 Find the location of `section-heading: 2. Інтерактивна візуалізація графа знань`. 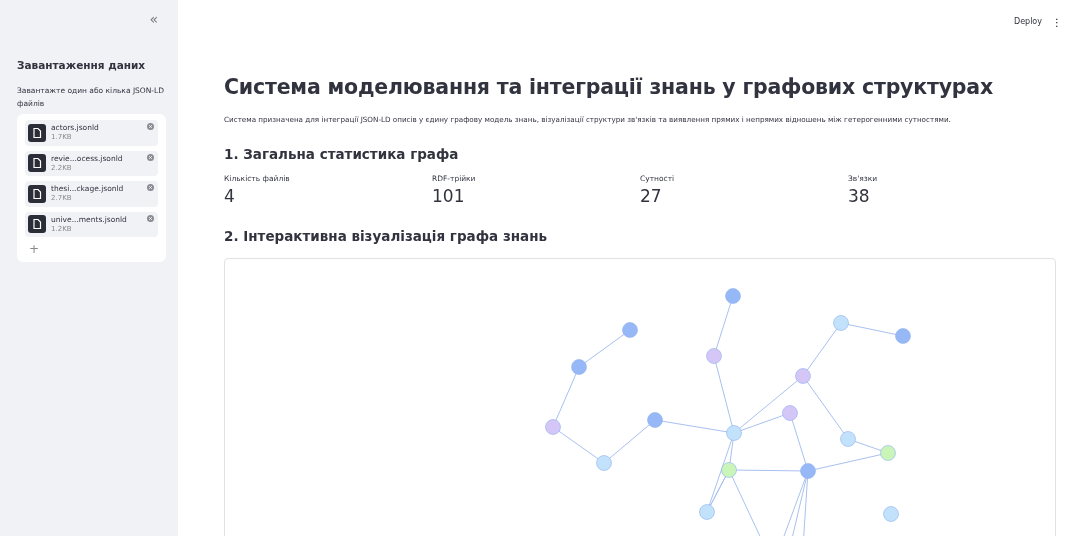

section-heading: 2. Інтерактивна візуалізація графа знань is located at coordinates (386, 236).